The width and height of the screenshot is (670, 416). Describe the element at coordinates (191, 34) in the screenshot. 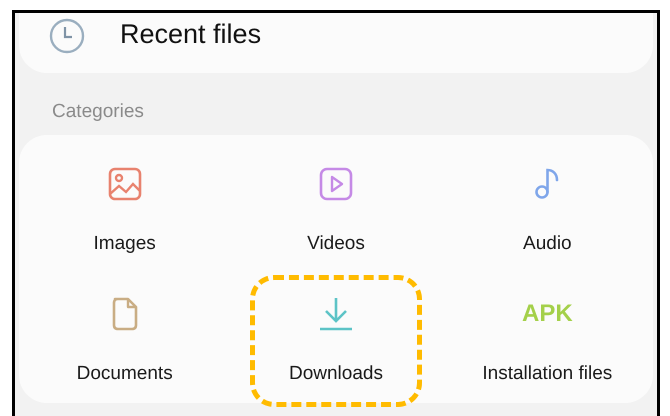

I see `recent-files-label: Recent files` at that location.